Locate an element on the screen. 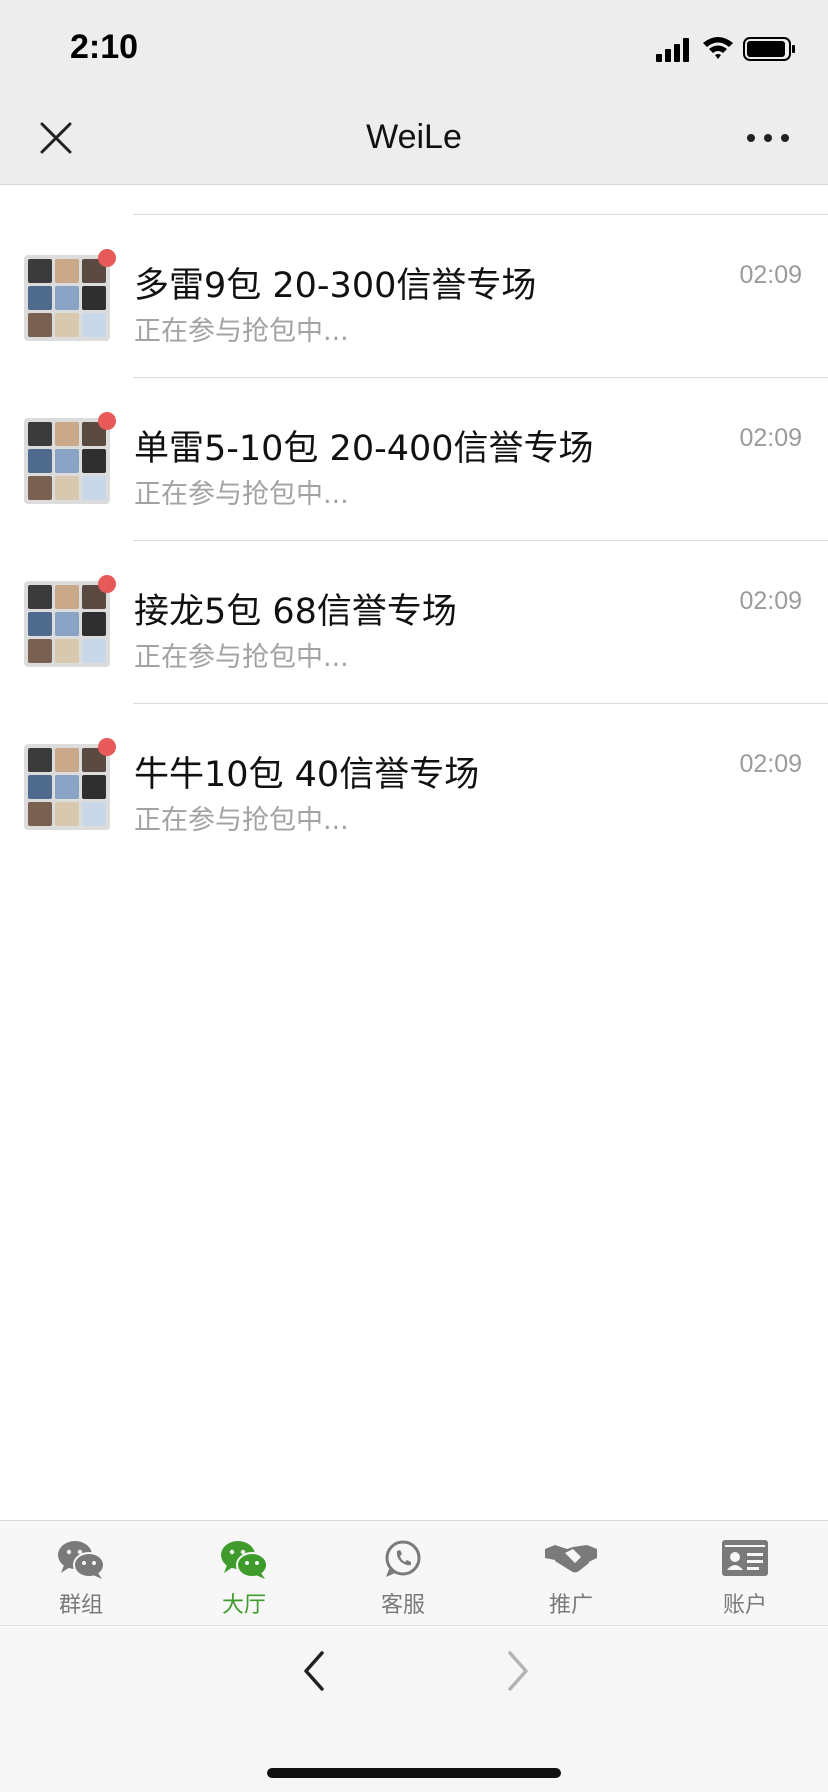 This screenshot has height=1792, width=828. tab-label: 推广 is located at coordinates (570, 1605).